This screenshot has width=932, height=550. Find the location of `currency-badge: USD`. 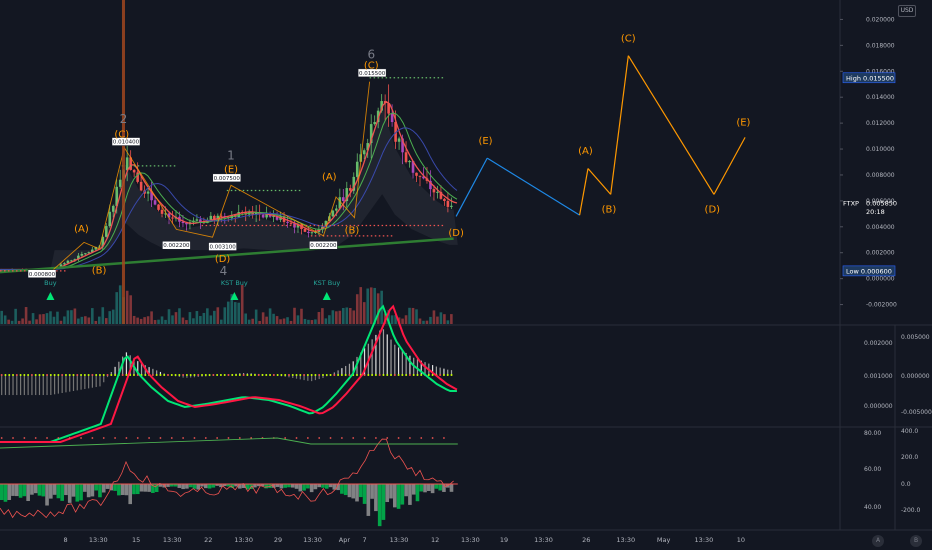

currency-badge: USD is located at coordinates (907, 11).